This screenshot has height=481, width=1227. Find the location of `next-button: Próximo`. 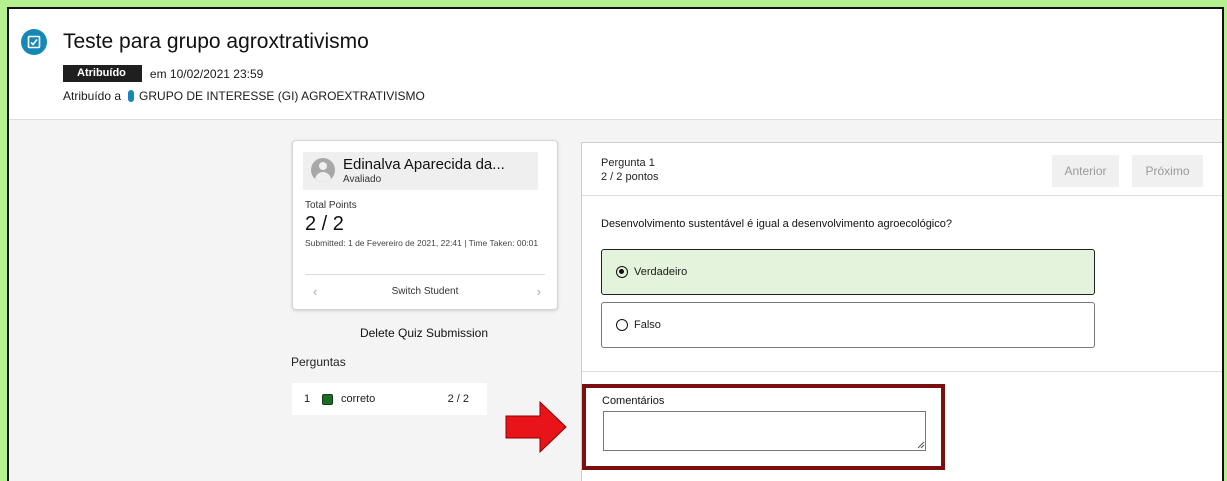

next-button: Próximo is located at coordinates (1167, 171).